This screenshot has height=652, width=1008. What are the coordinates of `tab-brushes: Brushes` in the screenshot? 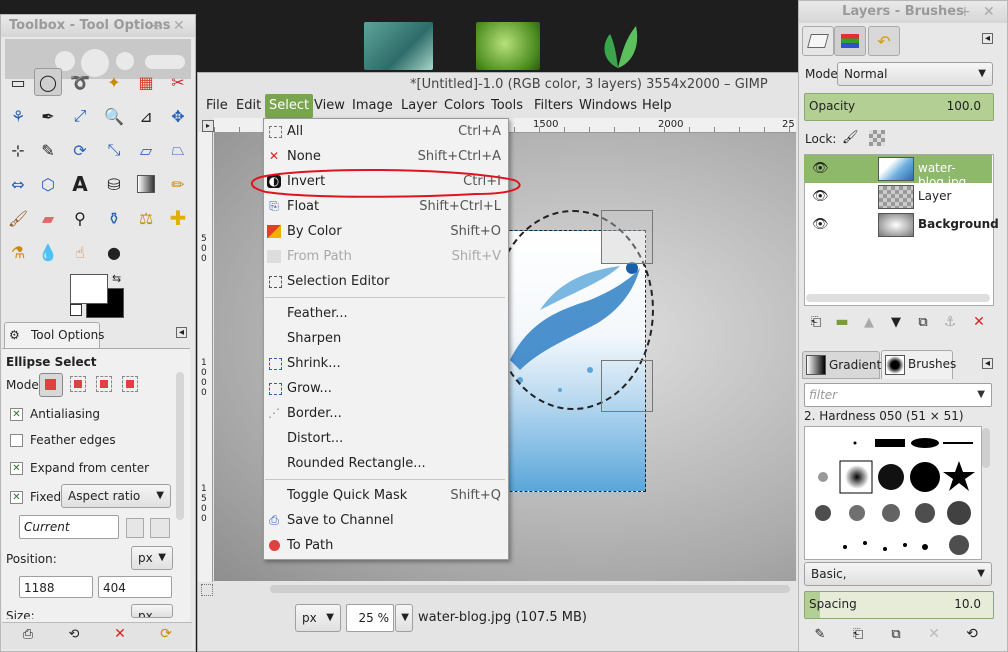 It's located at (918, 364).